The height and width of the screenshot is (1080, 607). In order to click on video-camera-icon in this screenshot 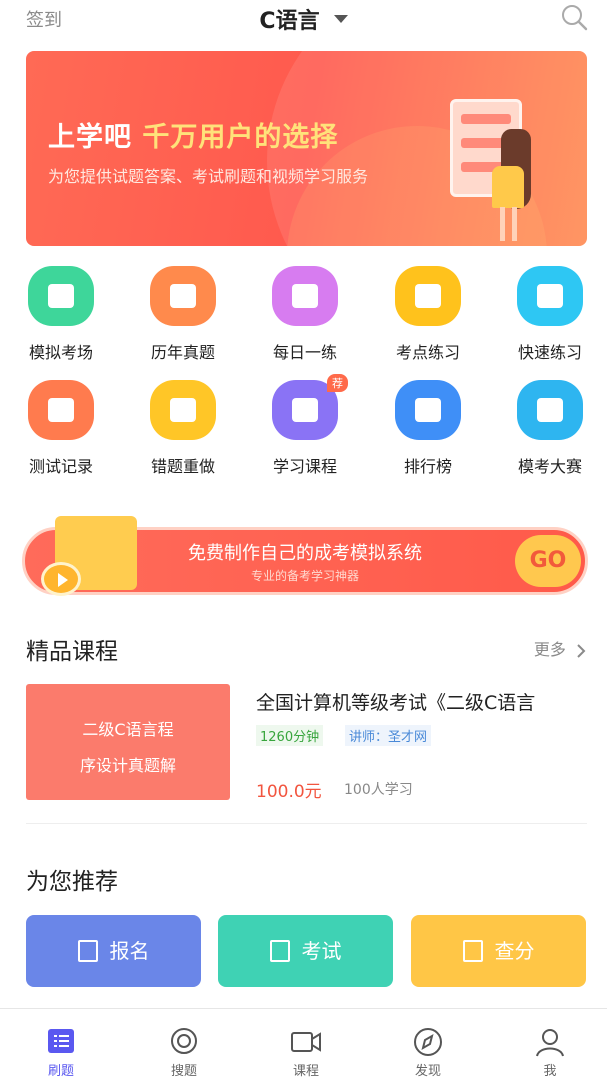, I will do `click(306, 1042)`.